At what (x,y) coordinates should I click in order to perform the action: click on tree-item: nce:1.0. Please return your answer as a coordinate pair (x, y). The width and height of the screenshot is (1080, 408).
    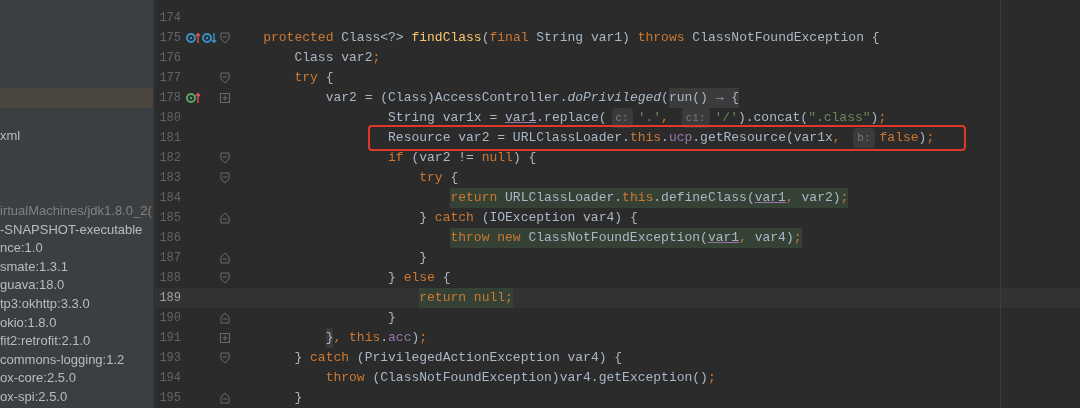
    Looking at the image, I should click on (21, 248).